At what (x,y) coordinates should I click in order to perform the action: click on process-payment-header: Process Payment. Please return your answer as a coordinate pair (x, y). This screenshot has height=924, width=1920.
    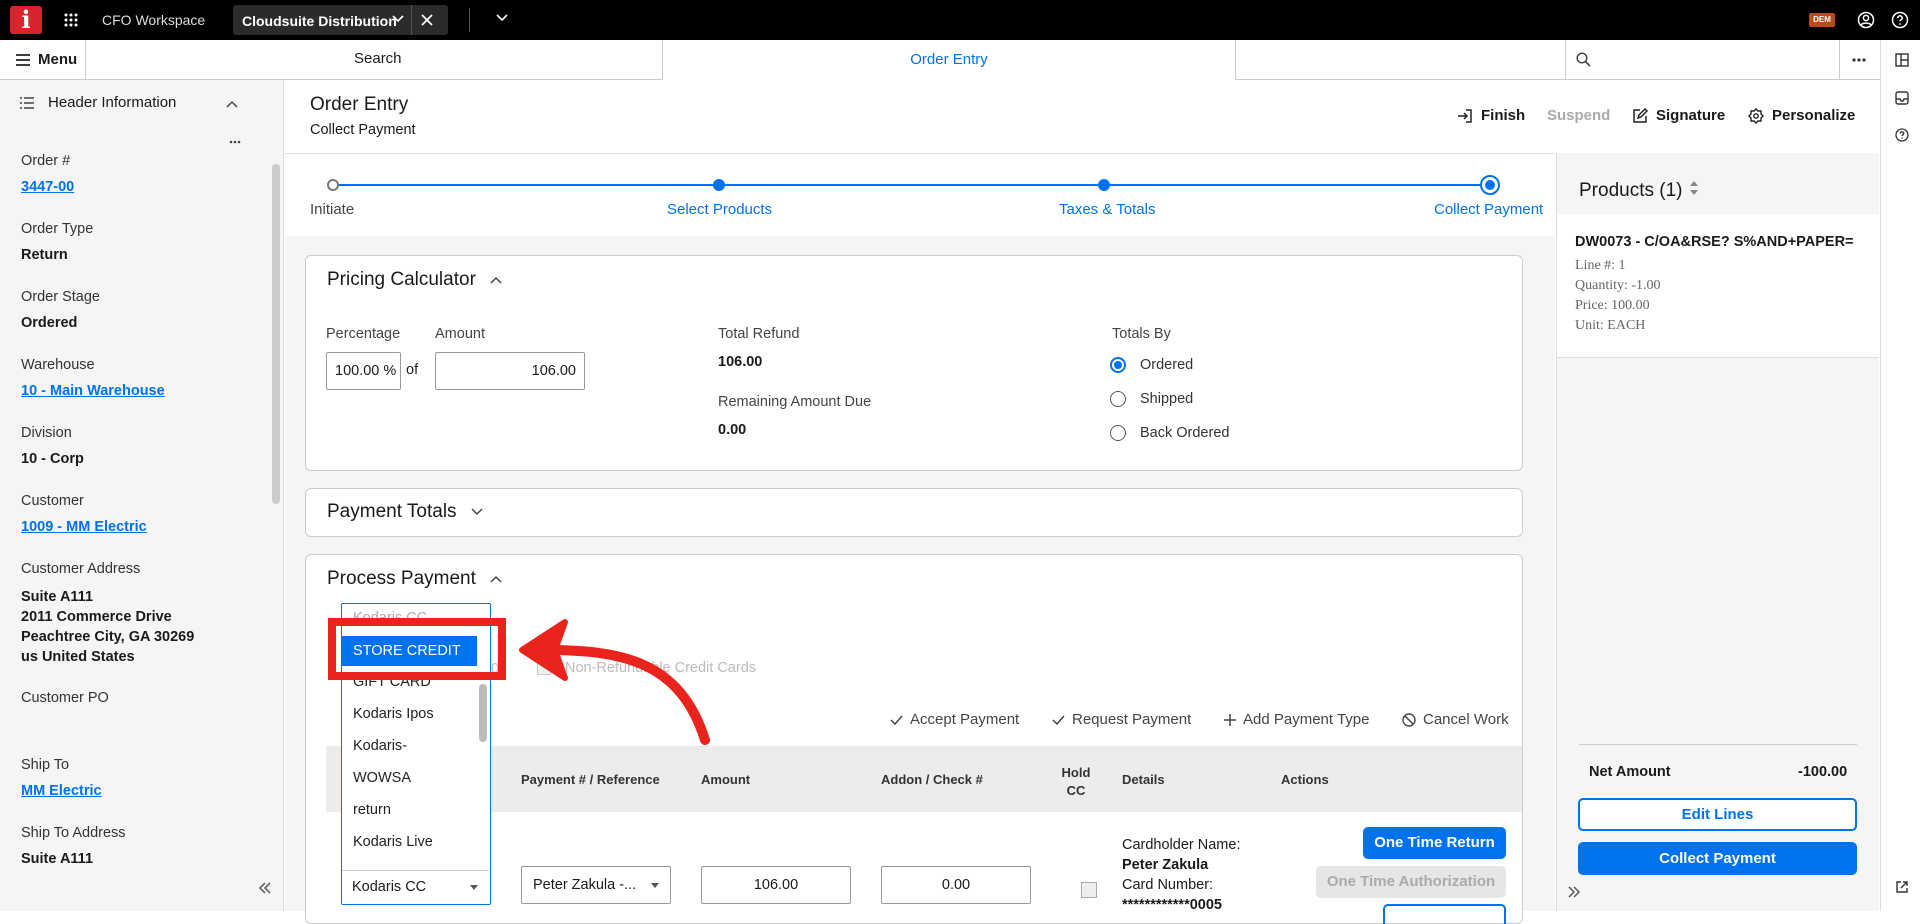
    Looking at the image, I should click on (414, 579).